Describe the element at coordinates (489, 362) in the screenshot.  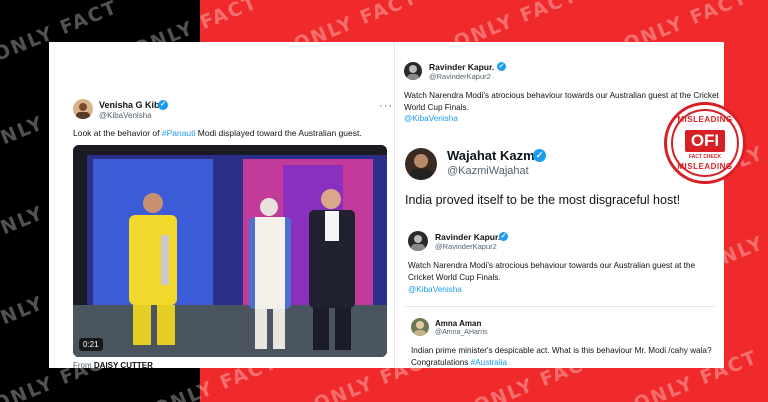
I see `hashtag-link: #Australia` at that location.